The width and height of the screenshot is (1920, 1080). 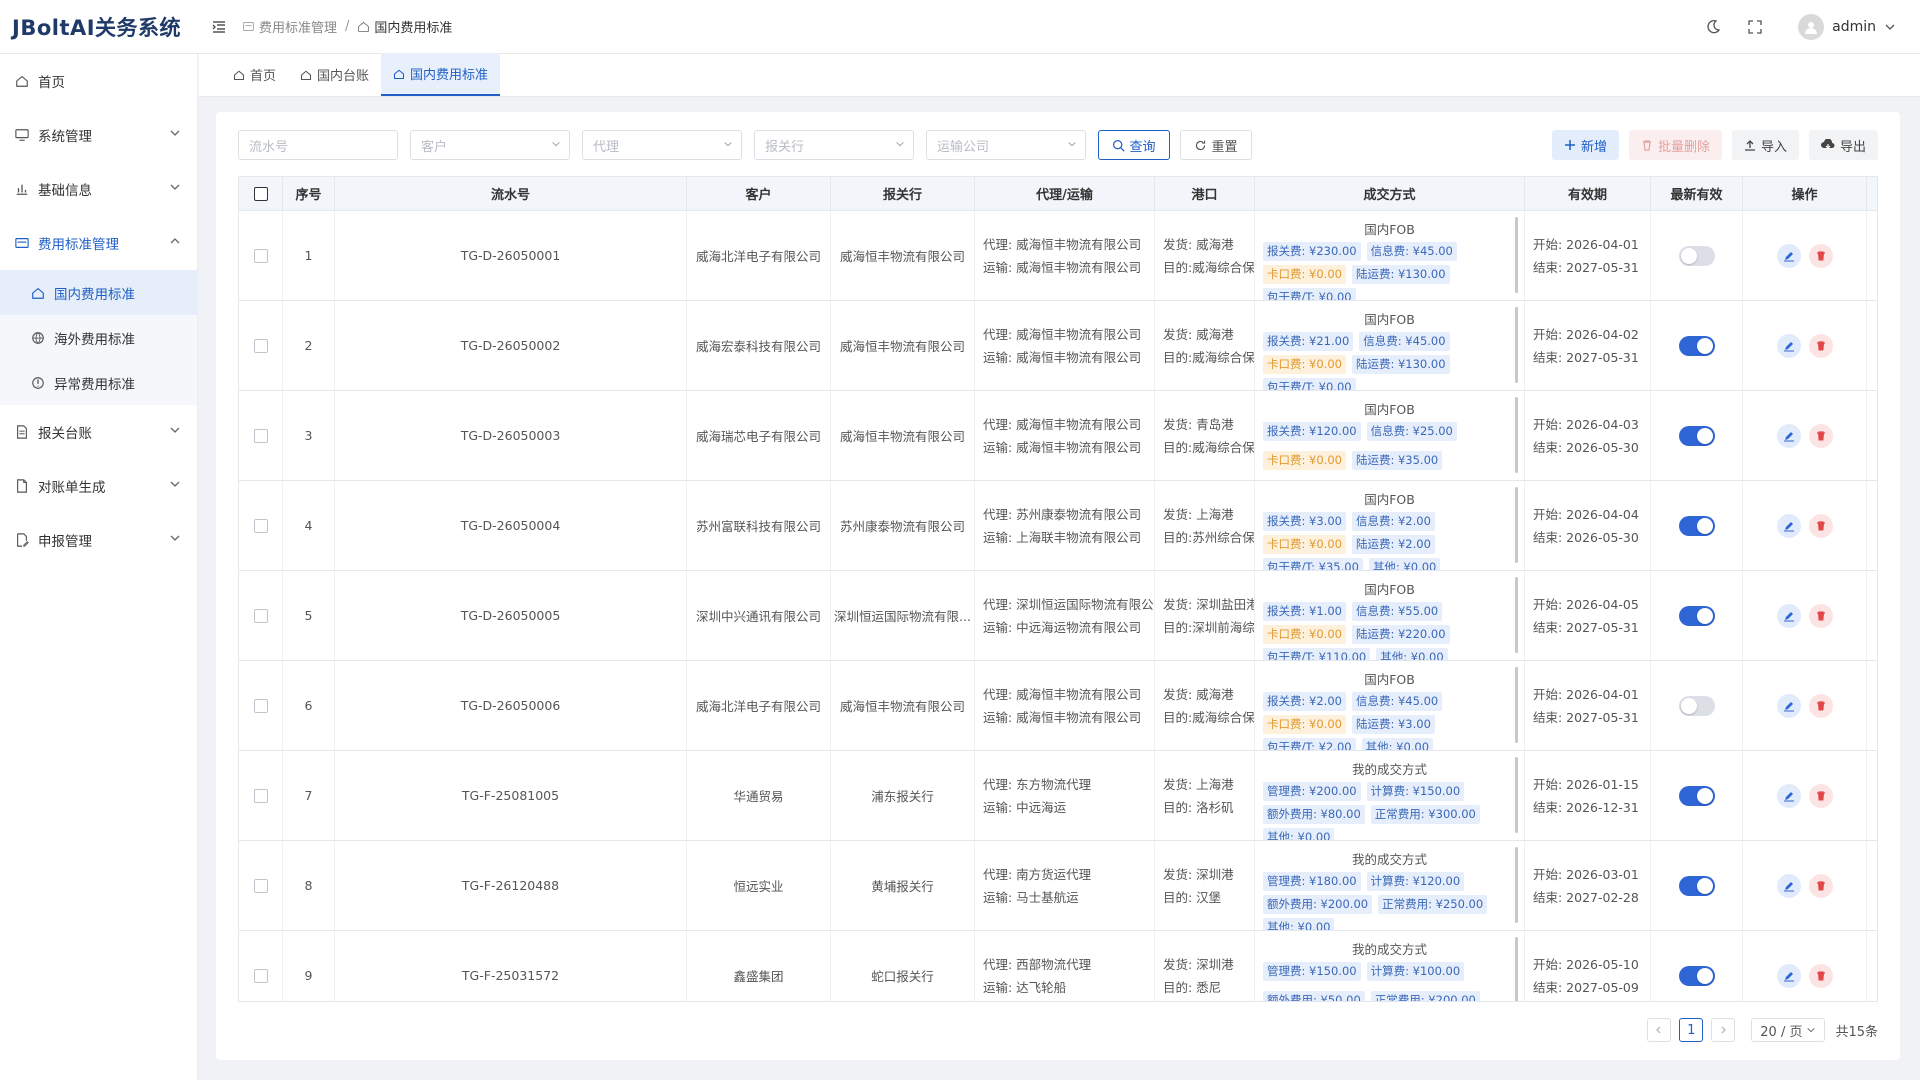 I want to click on broker-select: 报关行, so click(x=834, y=145).